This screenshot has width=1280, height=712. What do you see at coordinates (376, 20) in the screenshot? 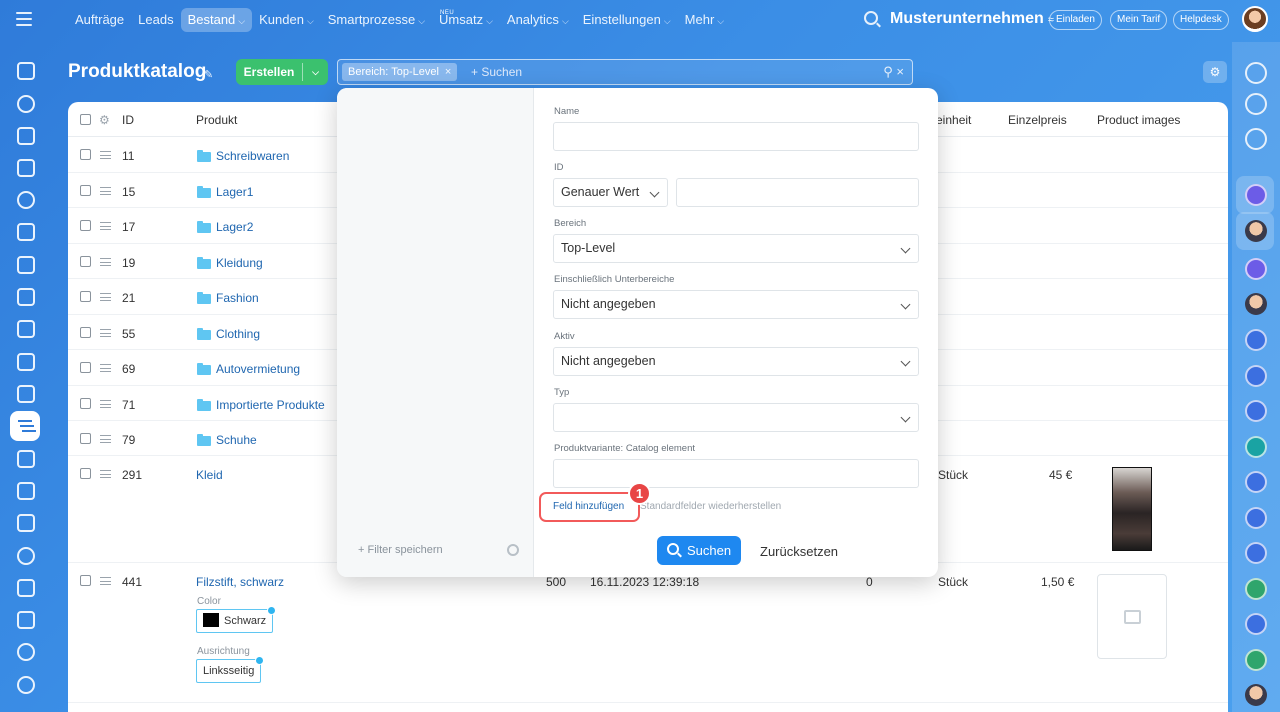
I see `nav-item-smartprozesse: Smartprozesse ⌵` at bounding box center [376, 20].